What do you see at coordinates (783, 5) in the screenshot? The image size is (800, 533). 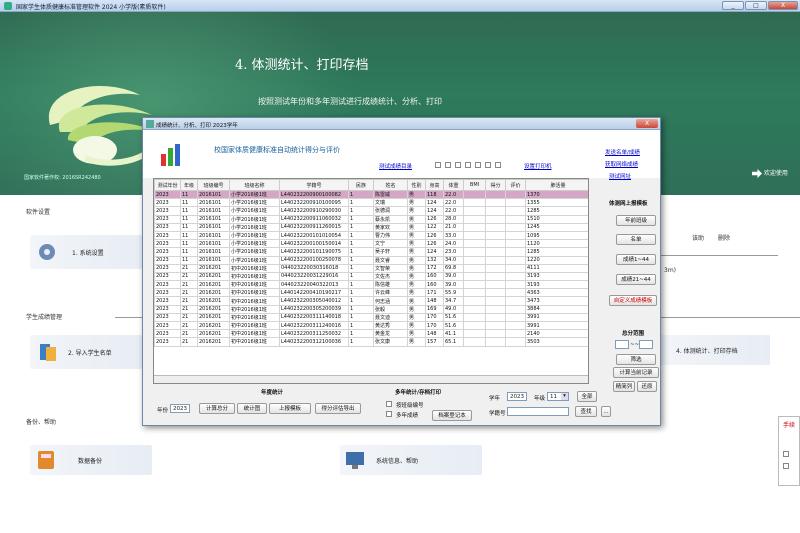 I see `close-button: X` at bounding box center [783, 5].